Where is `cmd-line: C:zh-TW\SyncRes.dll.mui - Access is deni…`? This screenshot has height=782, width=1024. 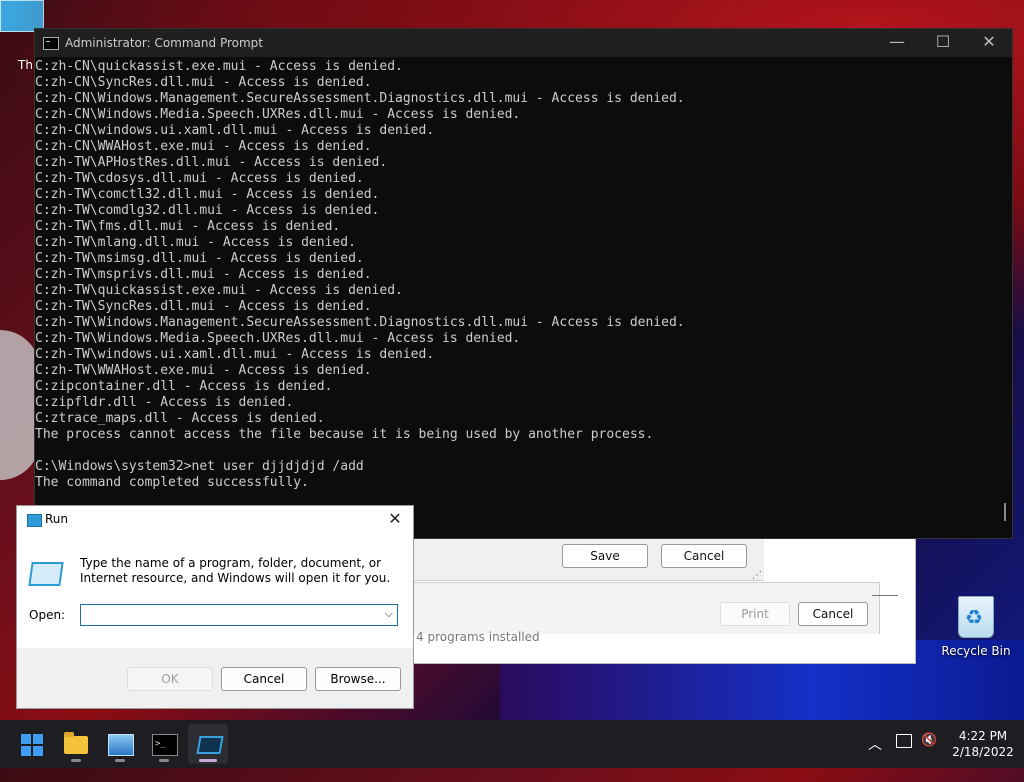 cmd-line: C:zh-TW\SyncRes.dll.mui - Access is deni… is located at coordinates (203, 306).